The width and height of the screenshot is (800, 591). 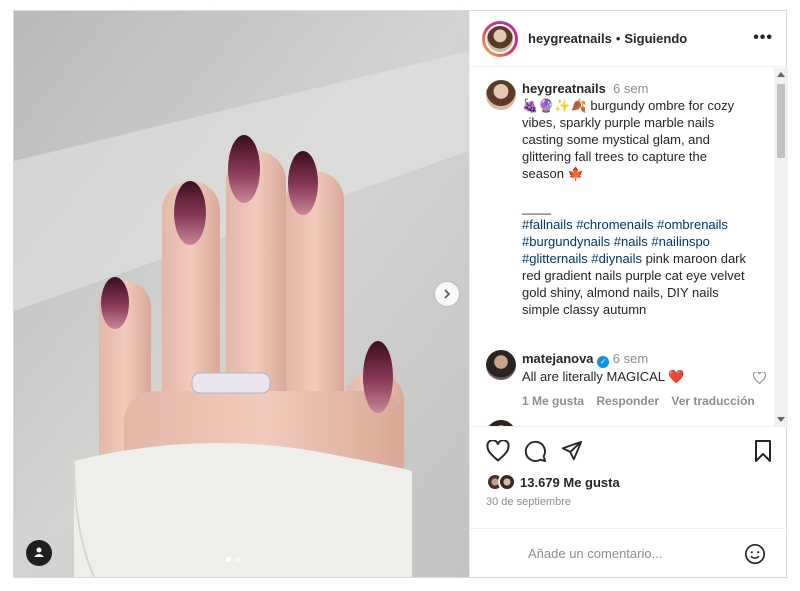 I want to click on comment-username: matejanova, so click(x=558, y=358).